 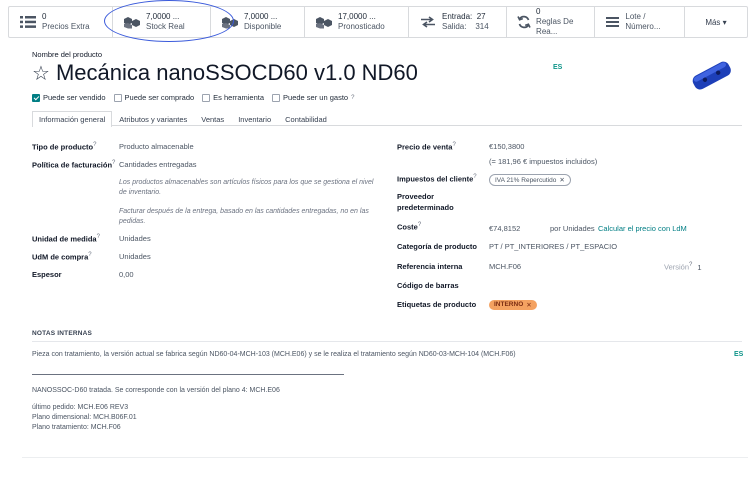 I want to click on barcode-label: Código de barras, so click(x=428, y=285).